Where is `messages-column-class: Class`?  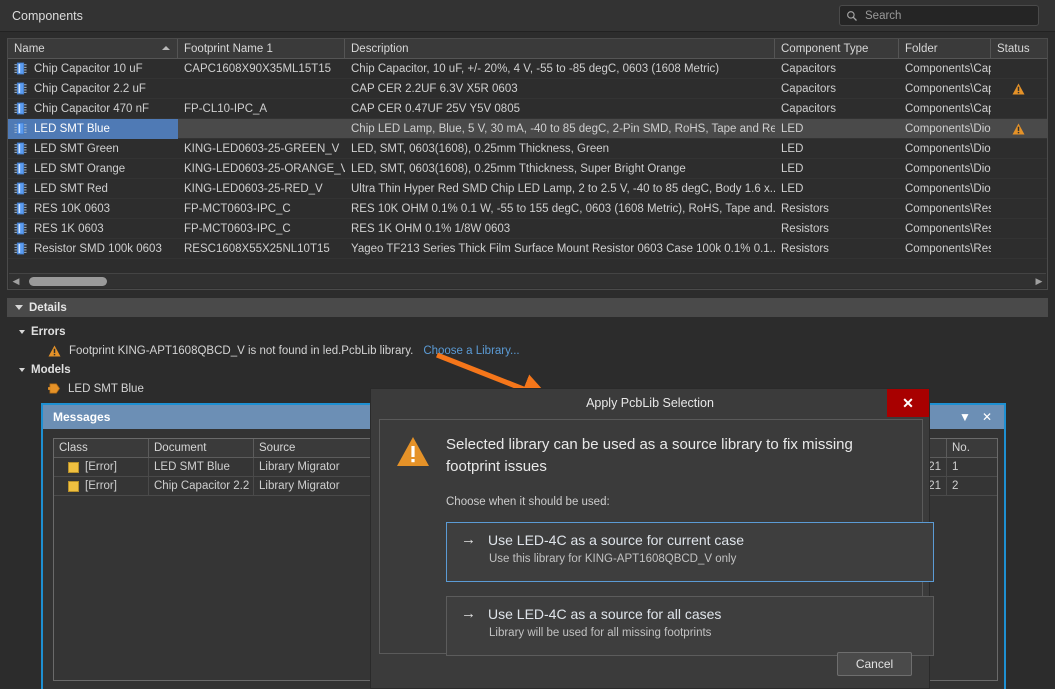
messages-column-class: Class is located at coordinates (101, 448).